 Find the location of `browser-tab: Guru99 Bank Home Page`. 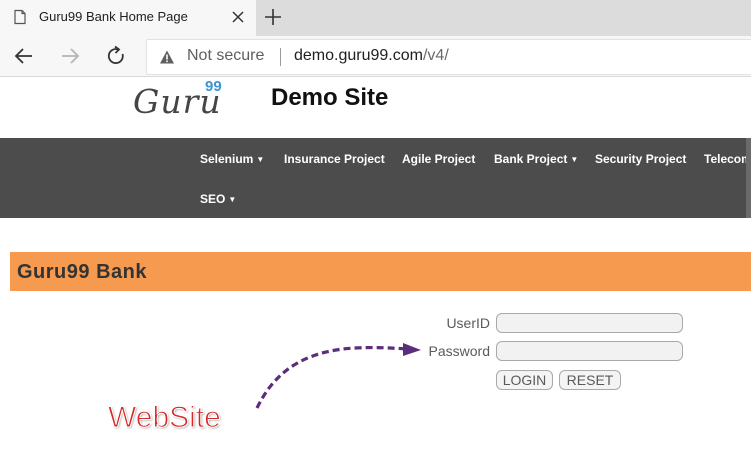

browser-tab: Guru99 Bank Home Page is located at coordinates (128, 18).